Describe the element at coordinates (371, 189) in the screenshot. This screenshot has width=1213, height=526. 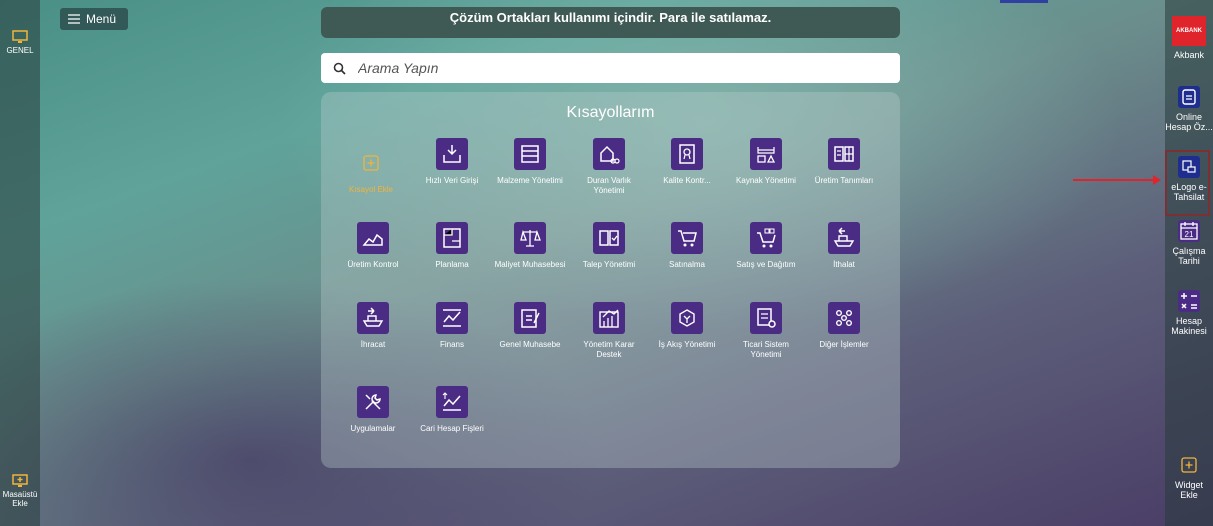
I see `add-shortcut-label: Kısayol Ekle` at that location.